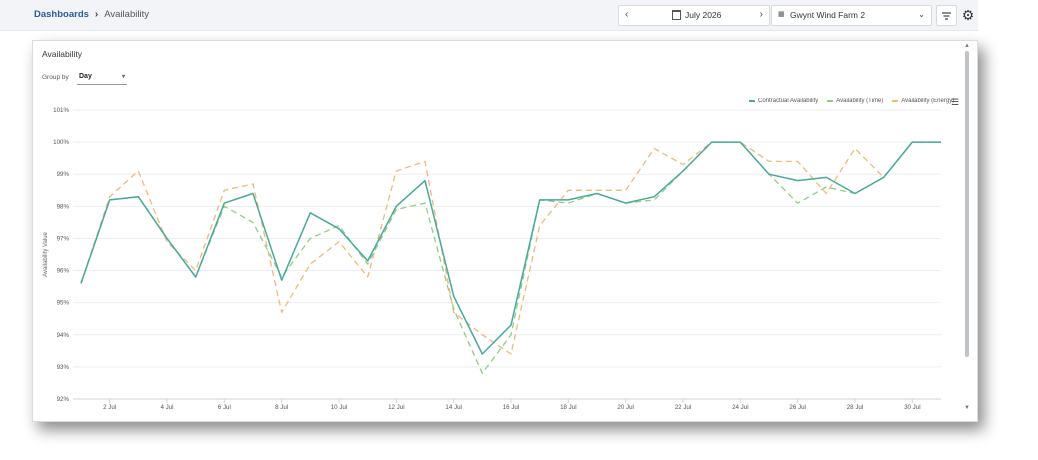 This screenshot has height=460, width=1038. What do you see at coordinates (703, 15) in the screenshot?
I see `month-picker-value: July 2026` at bounding box center [703, 15].